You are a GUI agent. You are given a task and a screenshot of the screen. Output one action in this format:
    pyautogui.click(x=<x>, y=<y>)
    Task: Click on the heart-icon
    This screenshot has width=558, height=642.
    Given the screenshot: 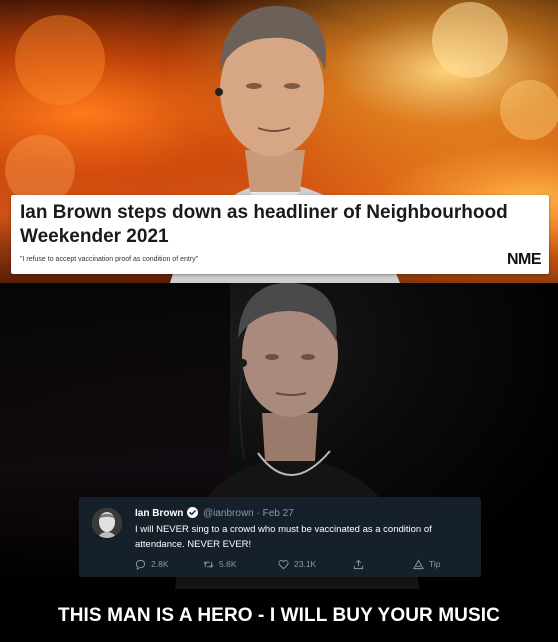 What is the action you would take?
    pyautogui.click(x=283, y=564)
    